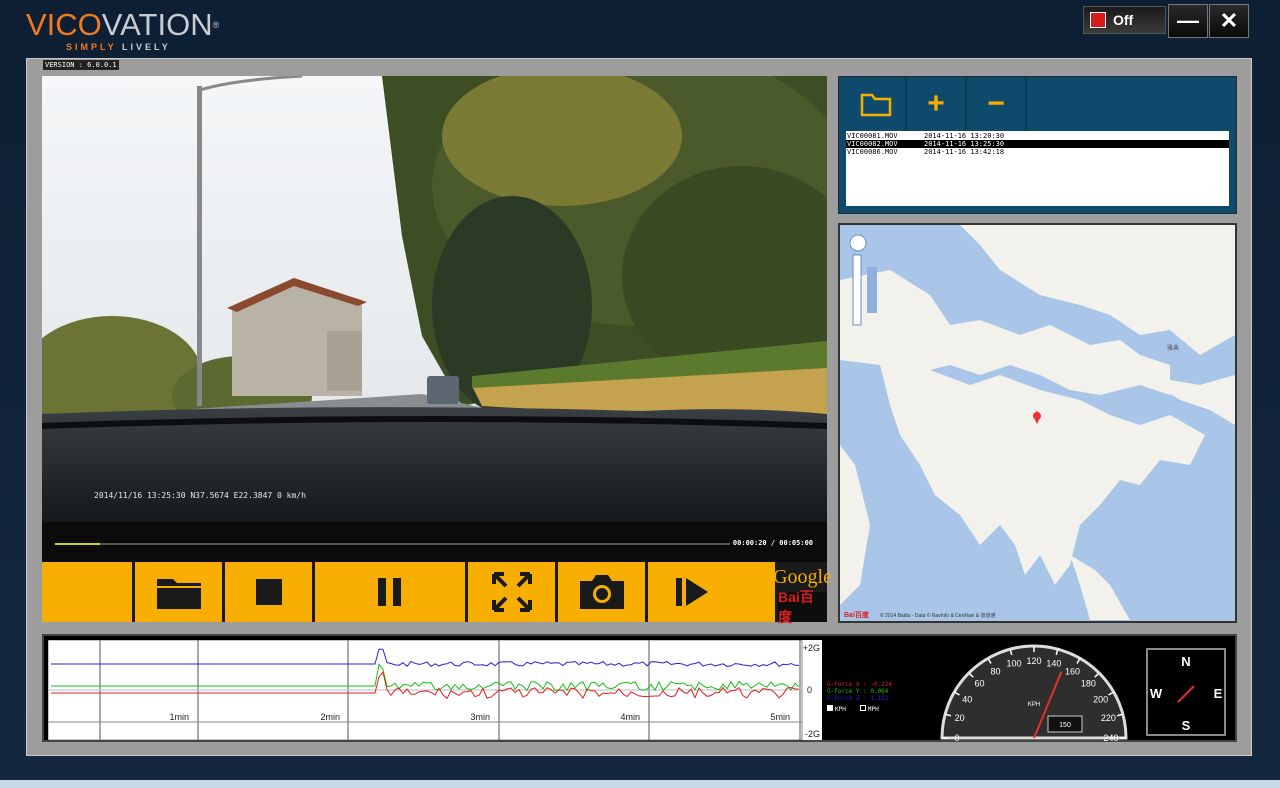 The width and height of the screenshot is (1280, 788). Describe the element at coordinates (960, 718) in the screenshot. I see `speed-tick-label: 20` at that location.